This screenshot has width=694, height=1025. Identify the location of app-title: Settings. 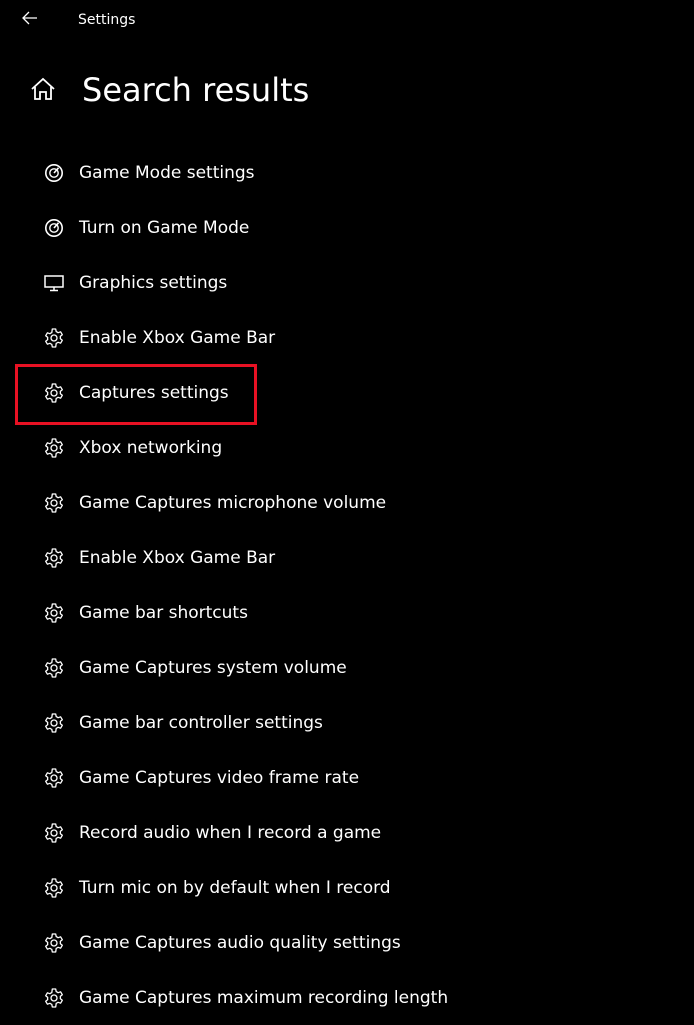
(107, 20).